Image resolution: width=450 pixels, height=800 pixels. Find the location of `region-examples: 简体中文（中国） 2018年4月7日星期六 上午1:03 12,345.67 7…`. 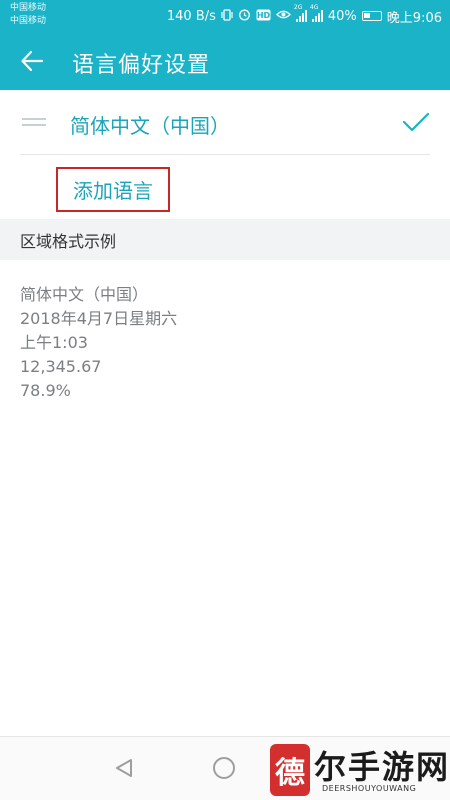

region-examples: 简体中文（中国） 2018年4月7日星期六 上午1:03 12,345.67 7… is located at coordinates (98, 343).